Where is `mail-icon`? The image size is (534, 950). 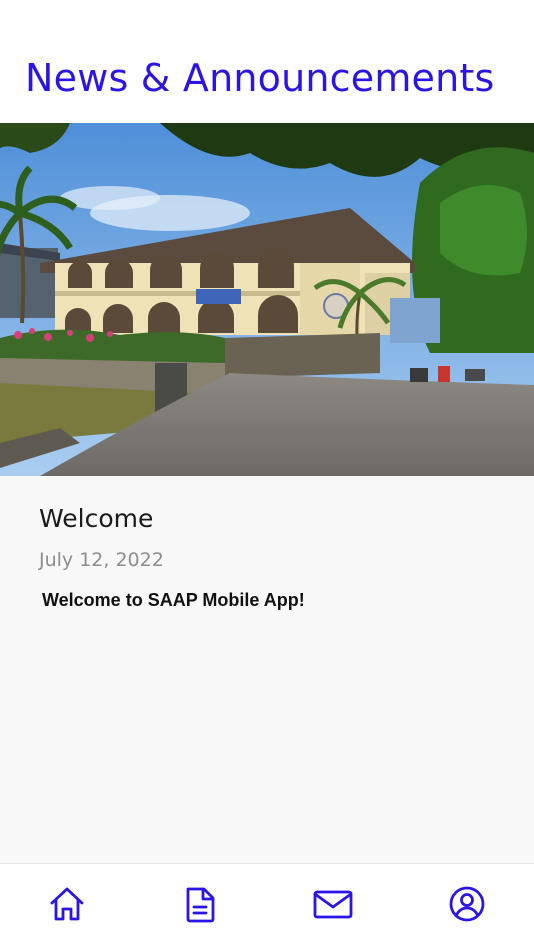
mail-icon is located at coordinates (333, 904).